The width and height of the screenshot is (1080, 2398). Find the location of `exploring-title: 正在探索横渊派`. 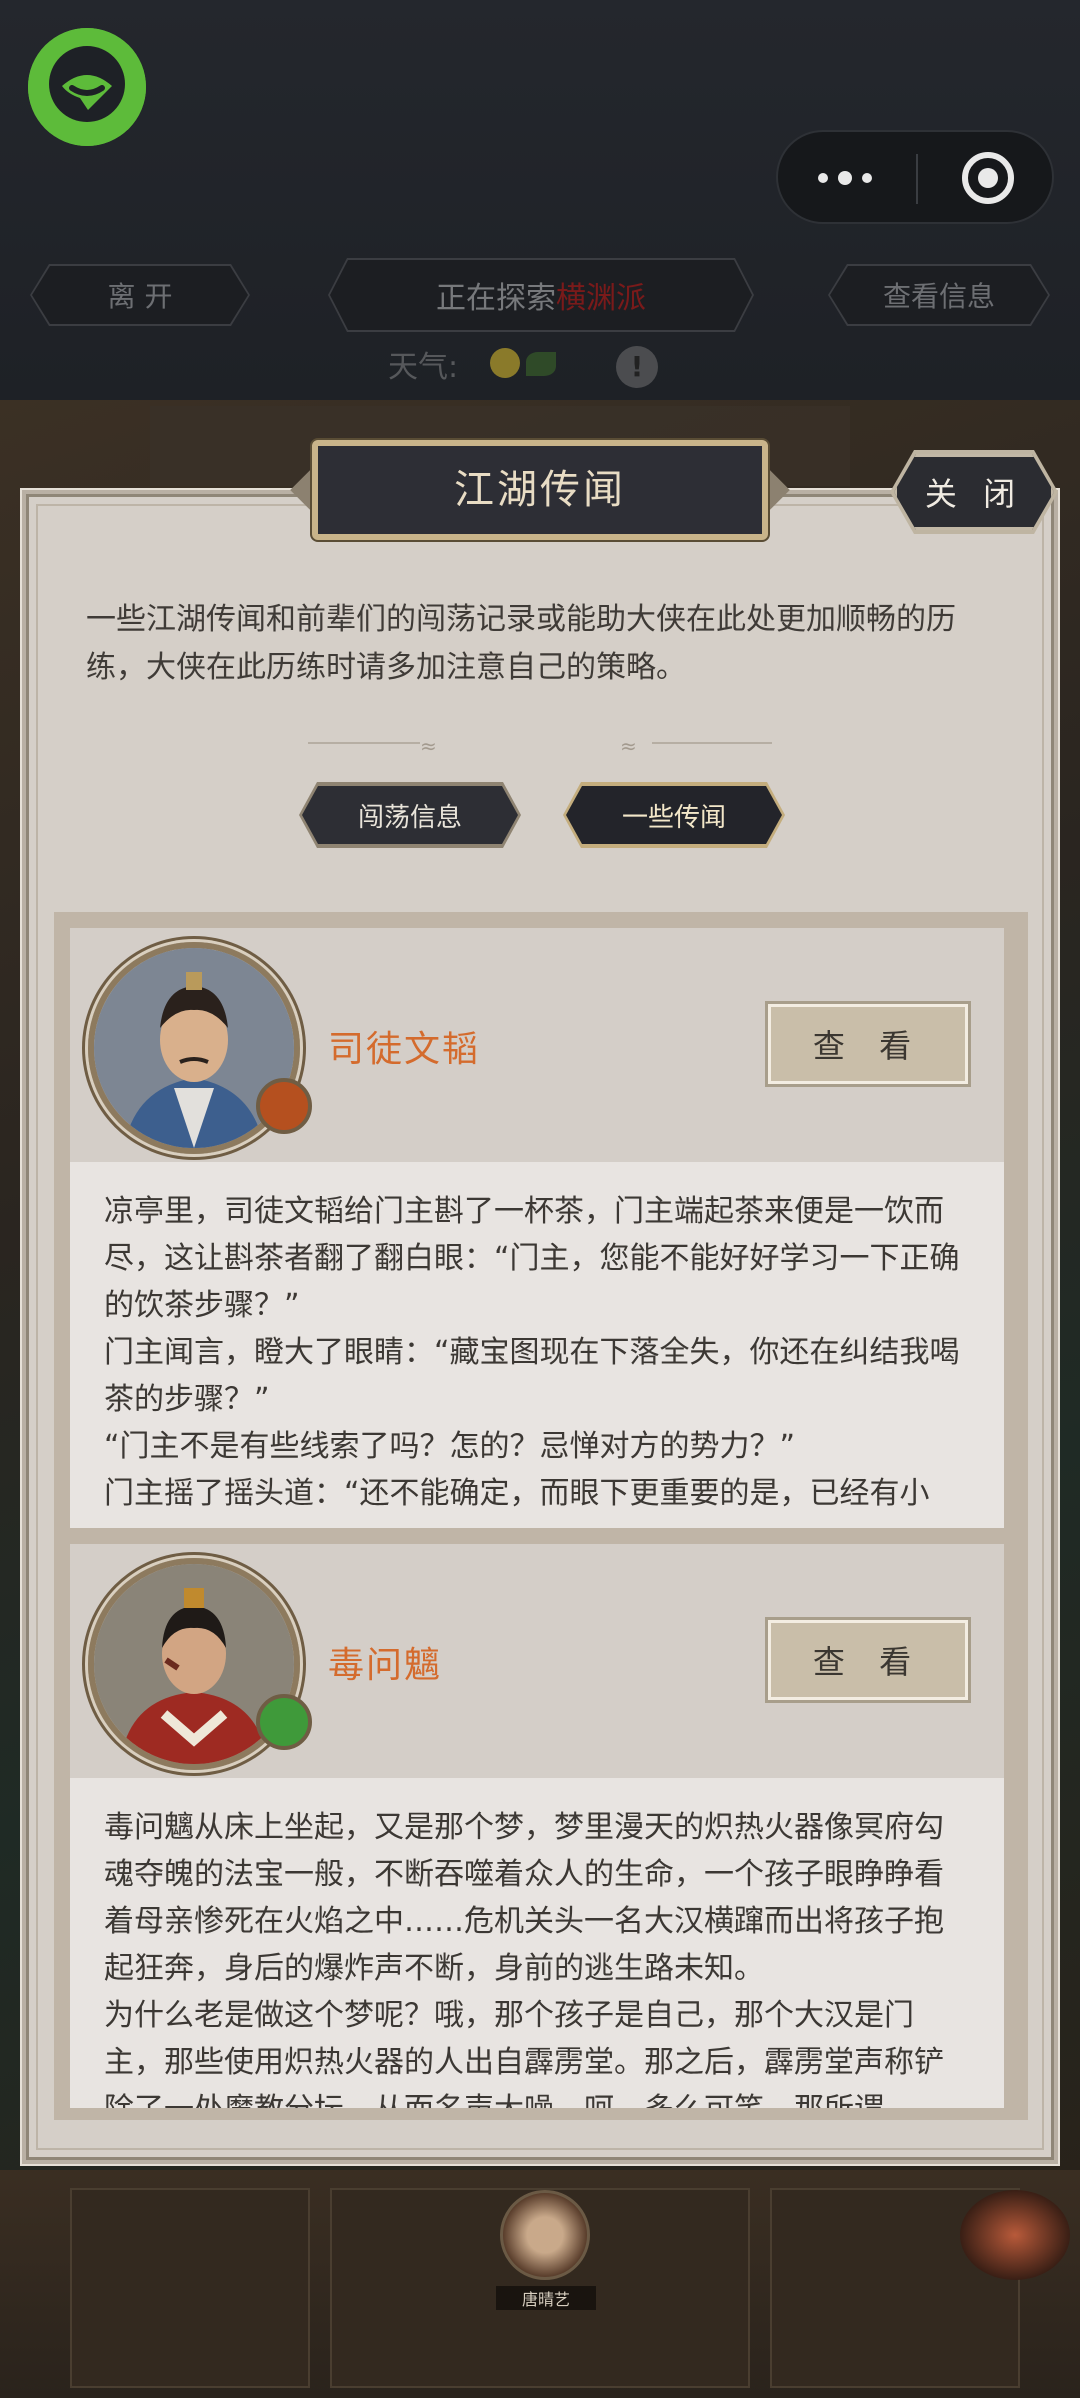

exploring-title: 正在探索横渊派 is located at coordinates (541, 298).